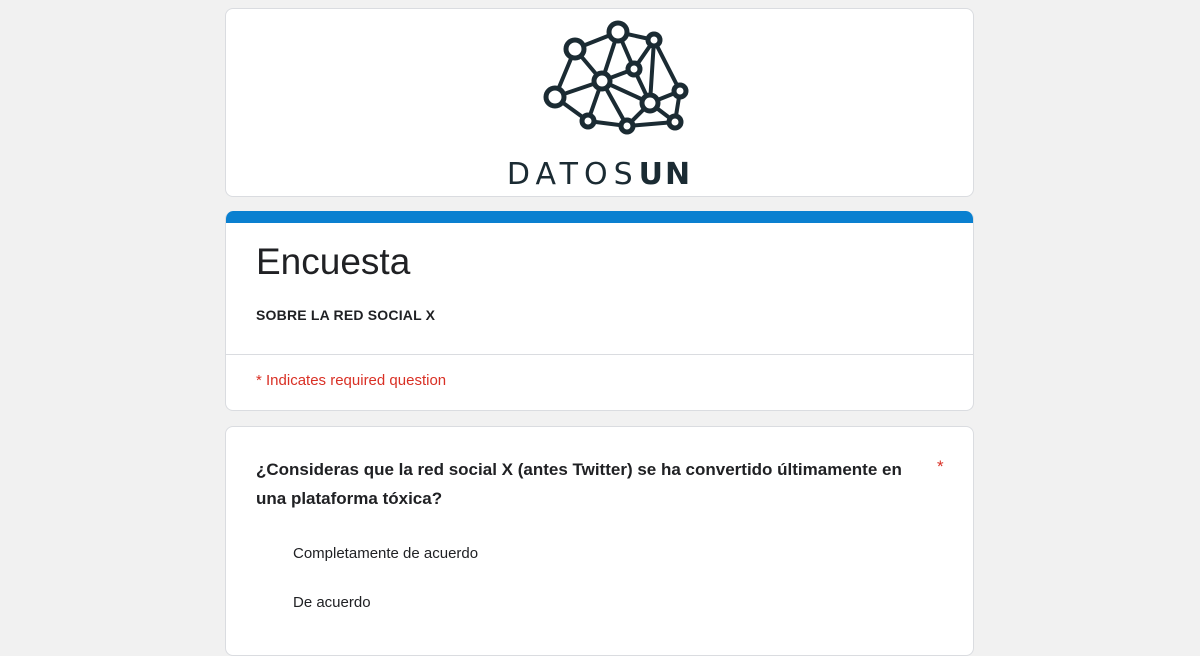 The image size is (1200, 656). I want to click on radio-option-completamente-de-acuerdo: Completamente de acuerdo, so click(366, 553).